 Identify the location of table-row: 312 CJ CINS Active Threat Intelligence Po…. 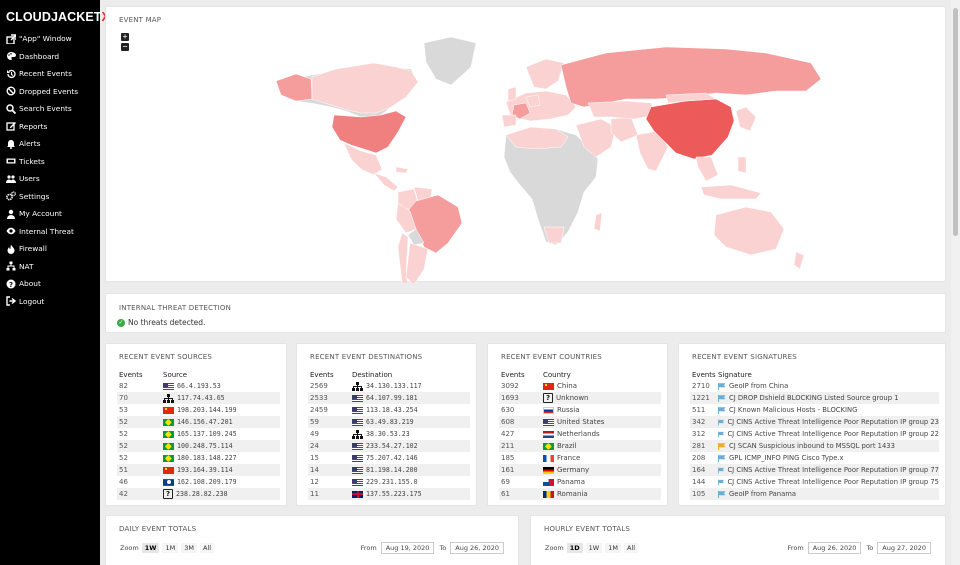
(814, 434).